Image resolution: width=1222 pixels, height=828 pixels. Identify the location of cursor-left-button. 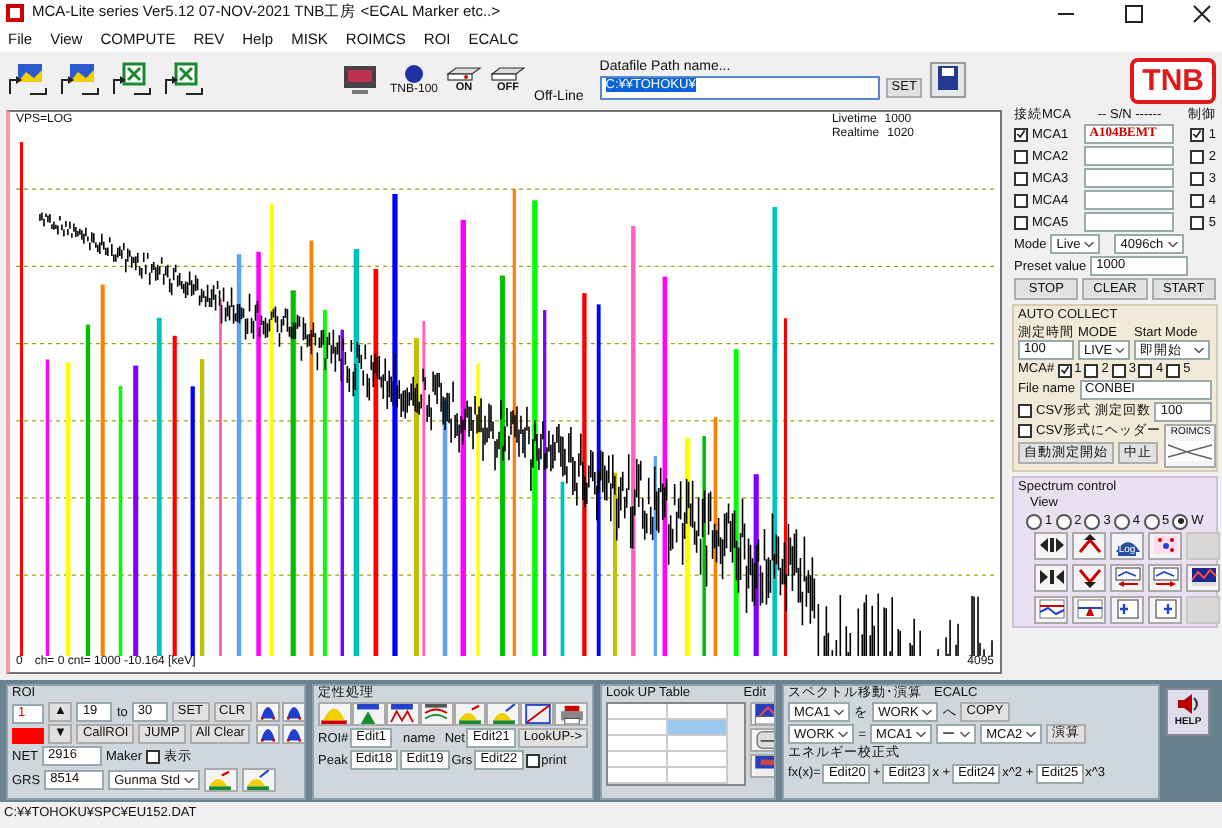
(1127, 609).